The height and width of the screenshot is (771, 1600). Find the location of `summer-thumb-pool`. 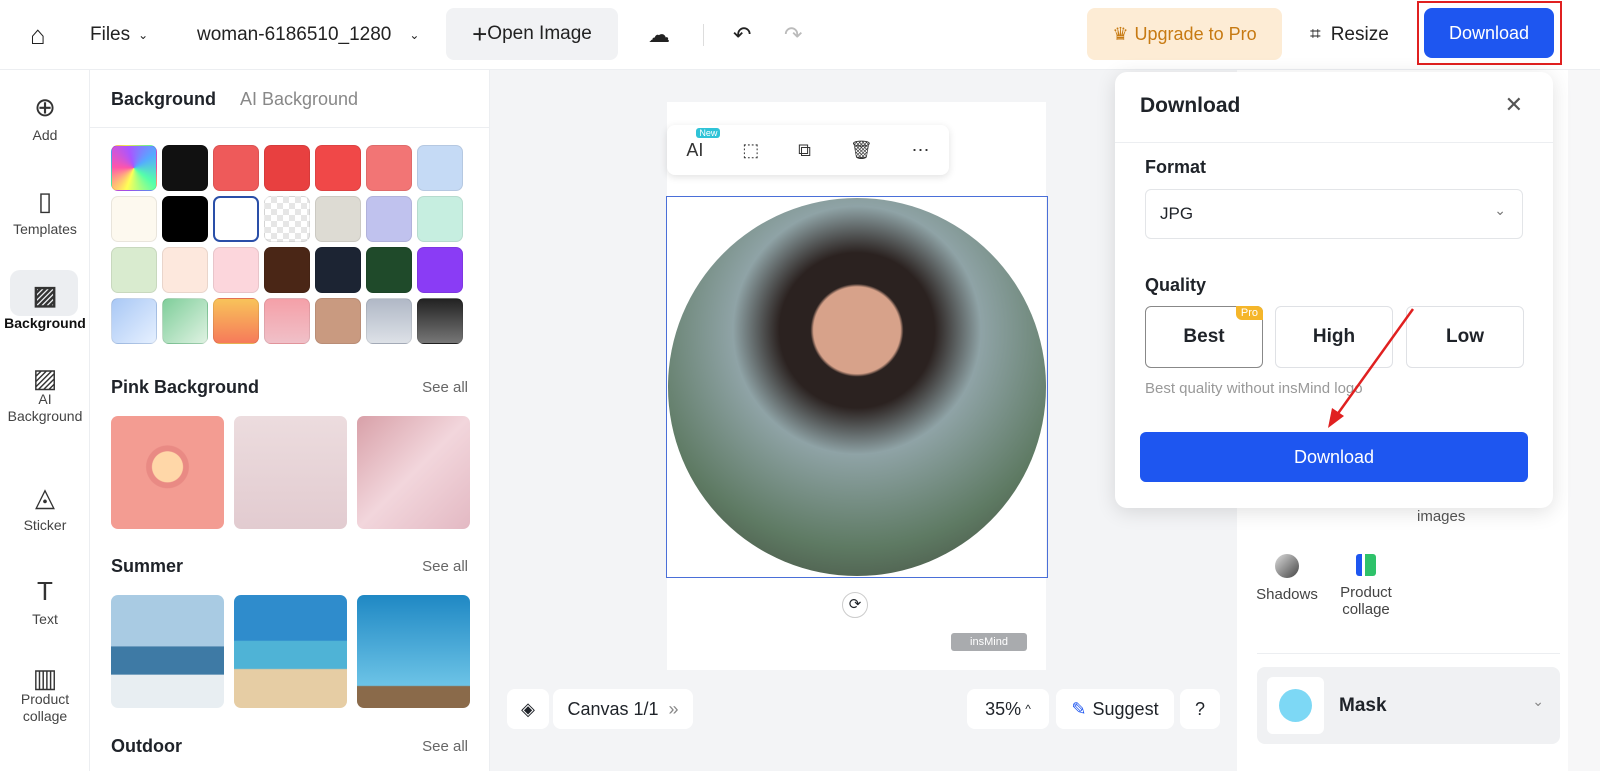

summer-thumb-pool is located at coordinates (413, 651).